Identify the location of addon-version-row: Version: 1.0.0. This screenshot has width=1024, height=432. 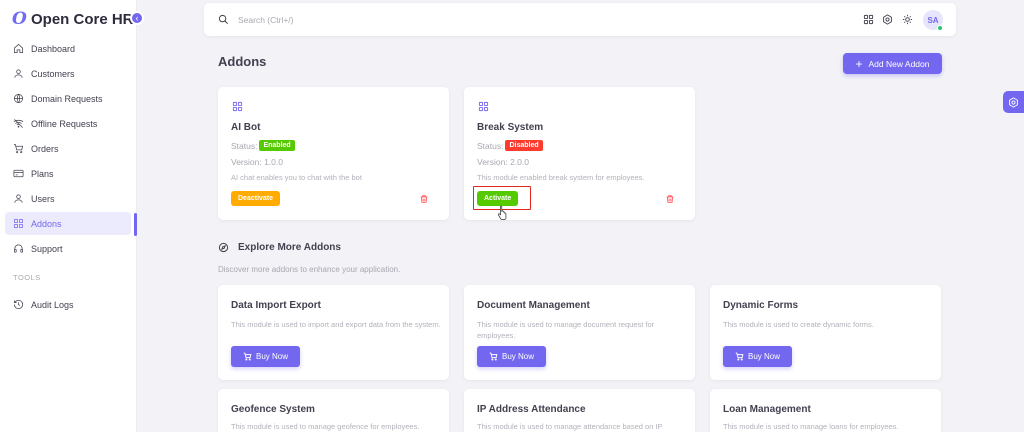
(257, 162).